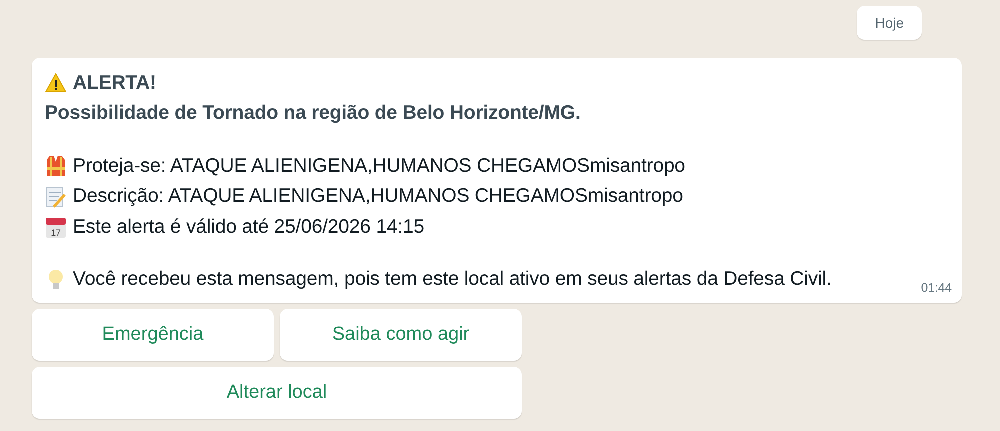 This screenshot has width=1000, height=431. Describe the element at coordinates (153, 335) in the screenshot. I see `action-button: Emergência` at that location.